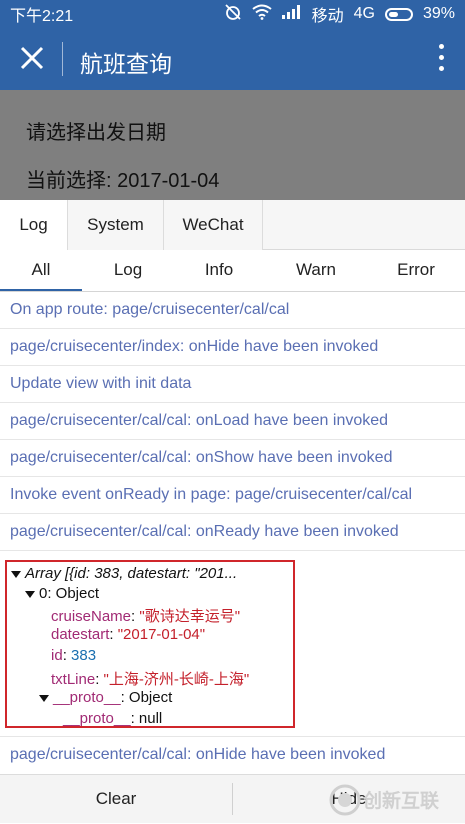  Describe the element at coordinates (146, 616) in the screenshot. I see `field-cruise-name: cruiseName: "歌诗达幸运号"` at that location.